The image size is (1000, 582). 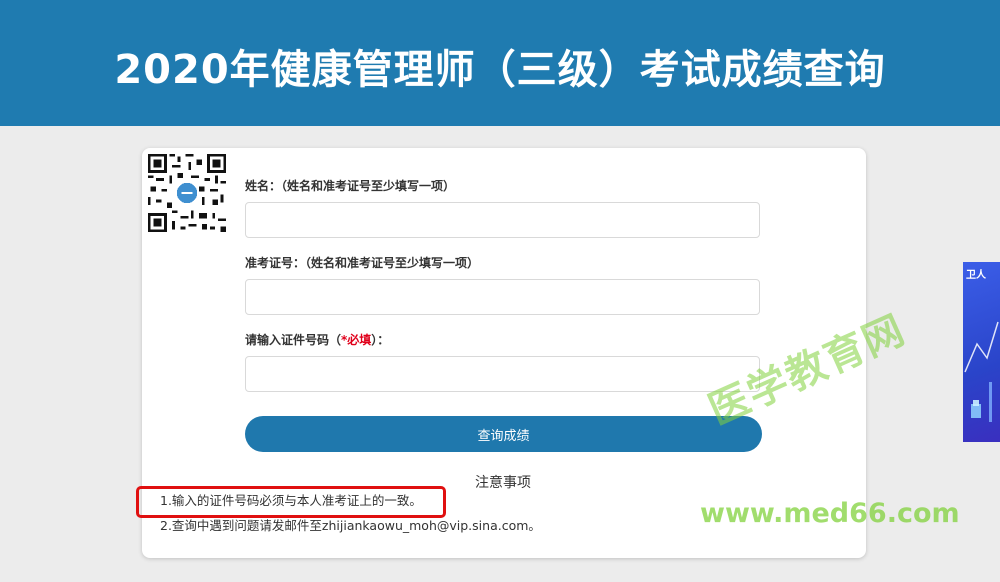 What do you see at coordinates (356, 340) in the screenshot?
I see `required-marker: *必填` at bounding box center [356, 340].